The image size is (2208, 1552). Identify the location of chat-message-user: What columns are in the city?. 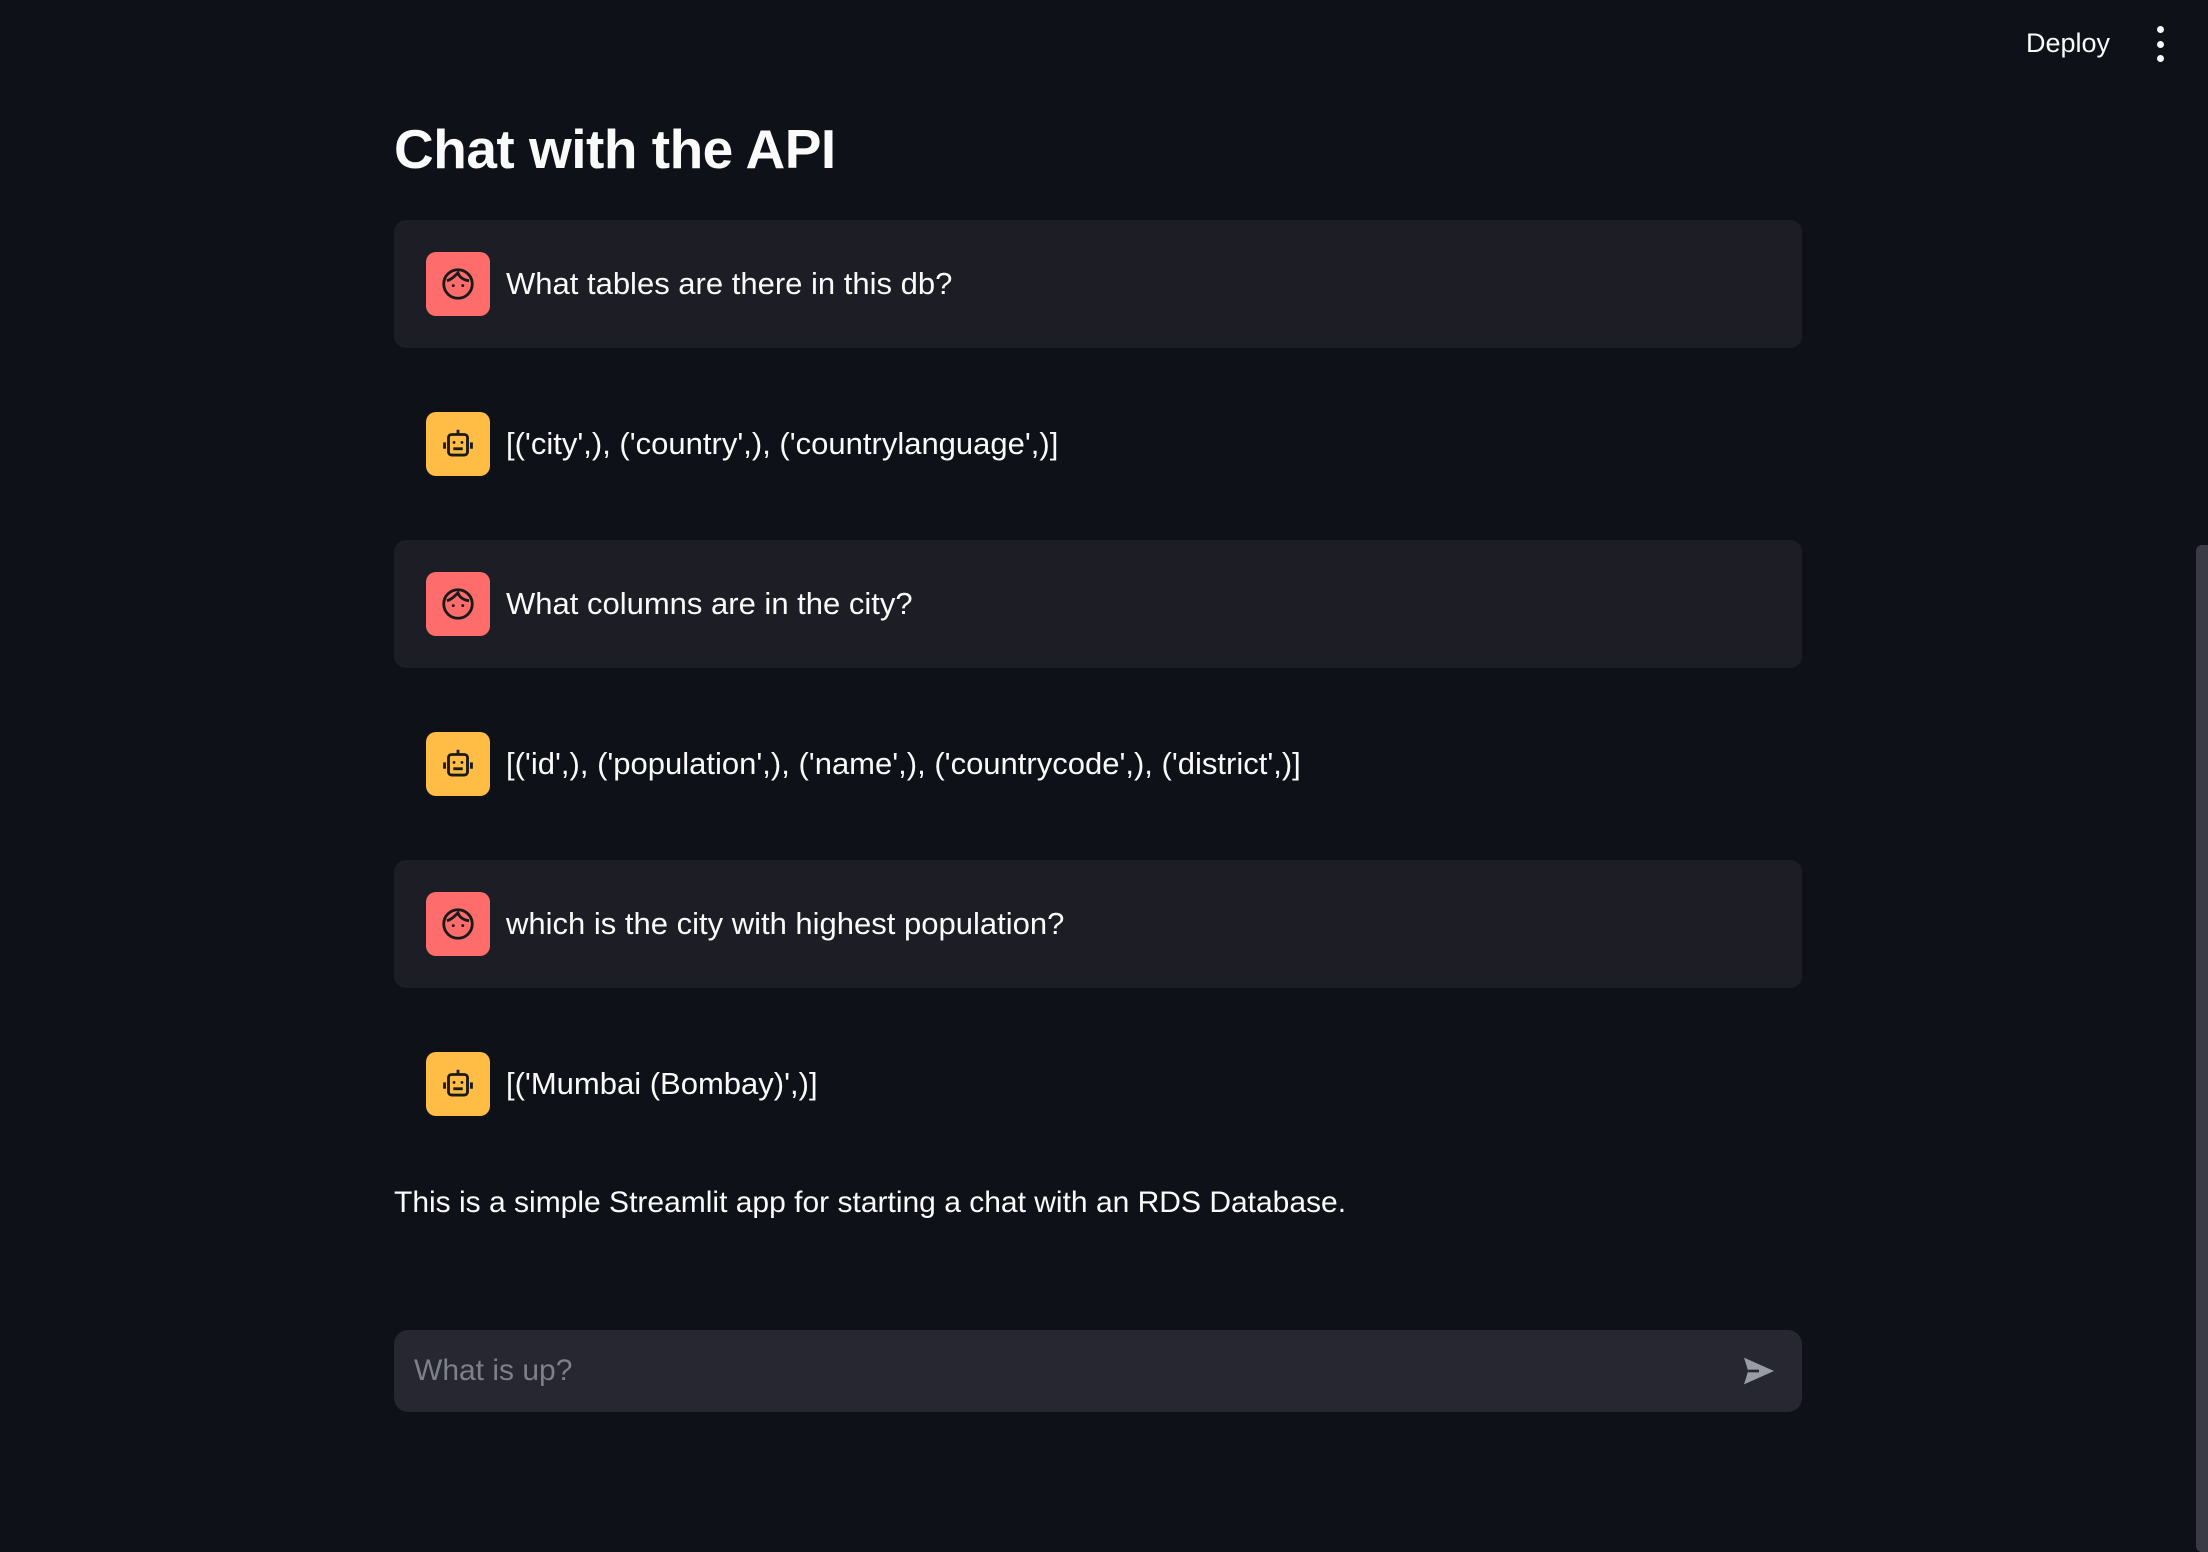
(1098, 604).